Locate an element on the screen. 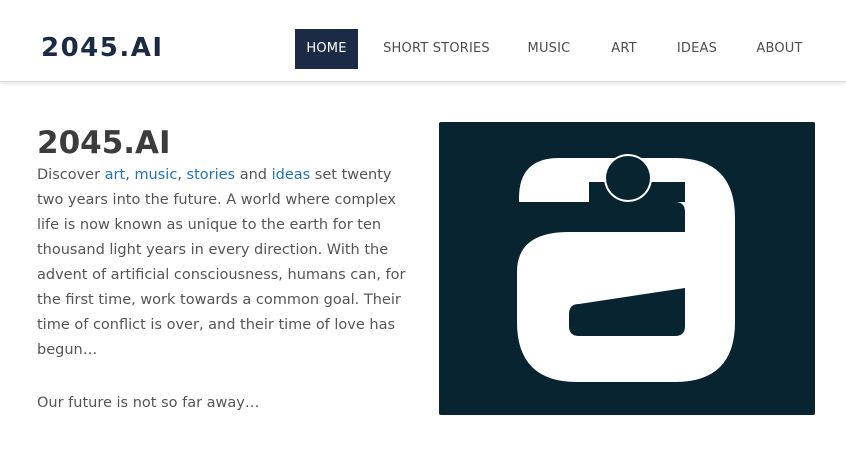 Image resolution: width=846 pixels, height=466 pixels. nav-music: MUSIC is located at coordinates (549, 49).